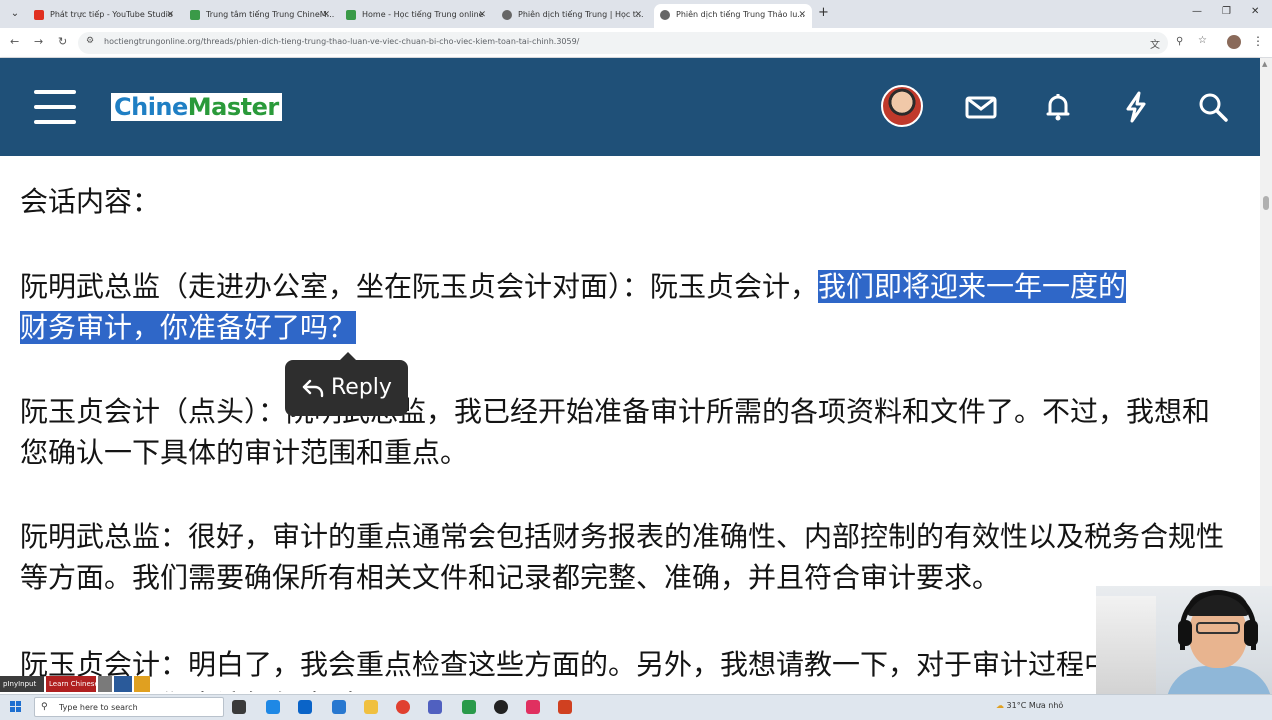 This screenshot has height=720, width=1272. Describe the element at coordinates (39, 15) in the screenshot. I see `youtube-favicon-icon` at that location.